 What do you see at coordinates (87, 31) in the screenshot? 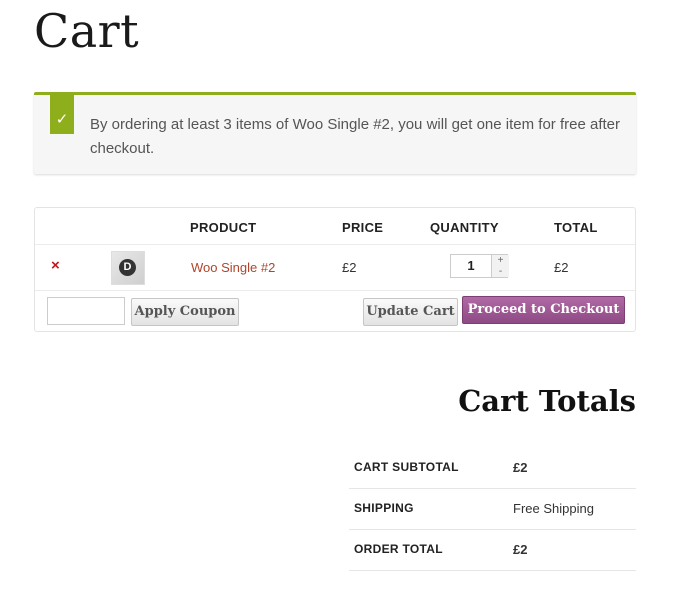
I see `page-title: Cart` at bounding box center [87, 31].